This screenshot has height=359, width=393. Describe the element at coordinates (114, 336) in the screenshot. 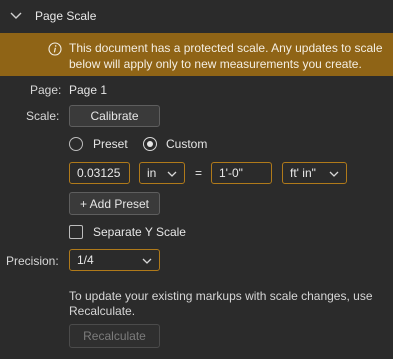

I see `recalculate-button: Recalculate` at that location.